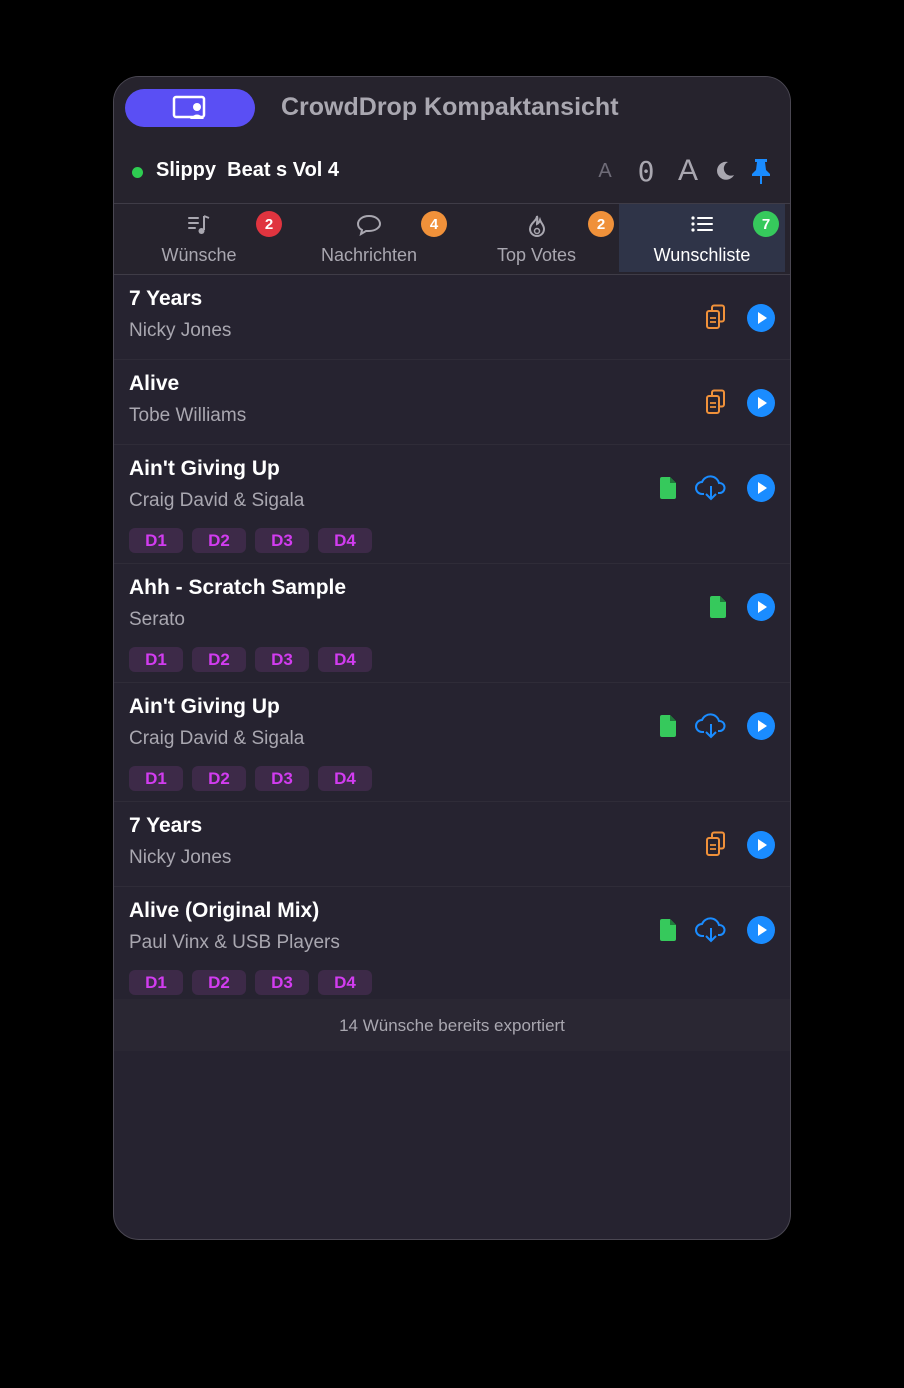  I want to click on cloud-download-icon, so click(710, 488).